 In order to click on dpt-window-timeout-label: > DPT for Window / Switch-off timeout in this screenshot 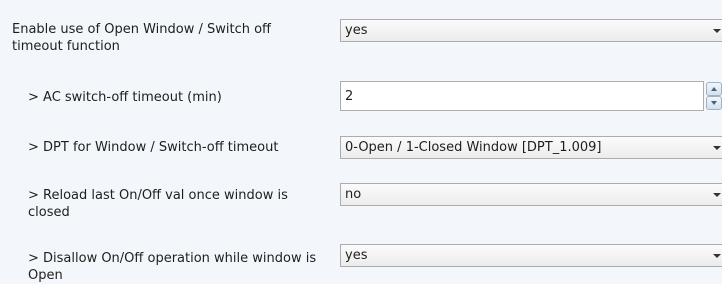, I will do `click(153, 147)`.